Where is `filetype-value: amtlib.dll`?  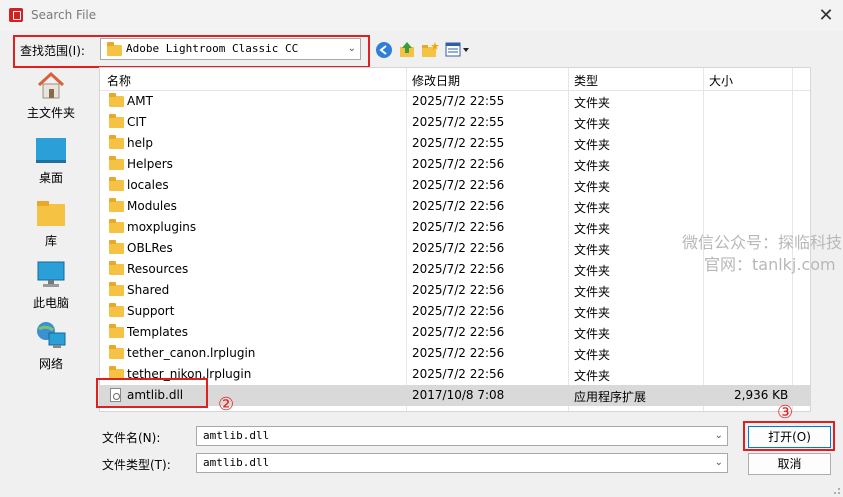 filetype-value: amtlib.dll is located at coordinates (236, 462).